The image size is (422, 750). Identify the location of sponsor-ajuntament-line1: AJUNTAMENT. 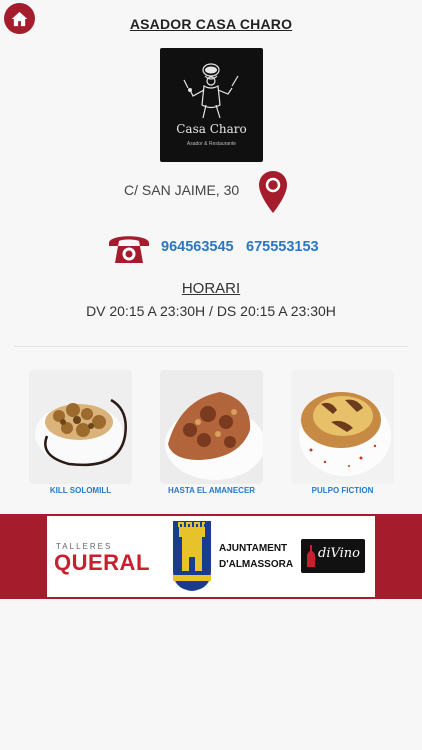
(253, 548).